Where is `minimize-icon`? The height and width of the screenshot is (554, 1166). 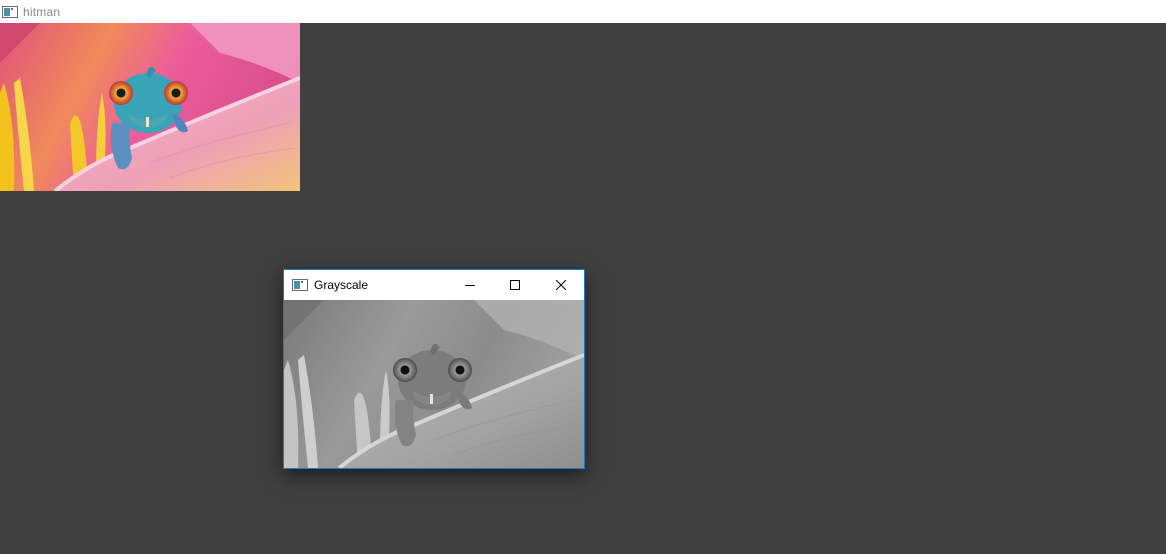
minimize-icon is located at coordinates (470, 285).